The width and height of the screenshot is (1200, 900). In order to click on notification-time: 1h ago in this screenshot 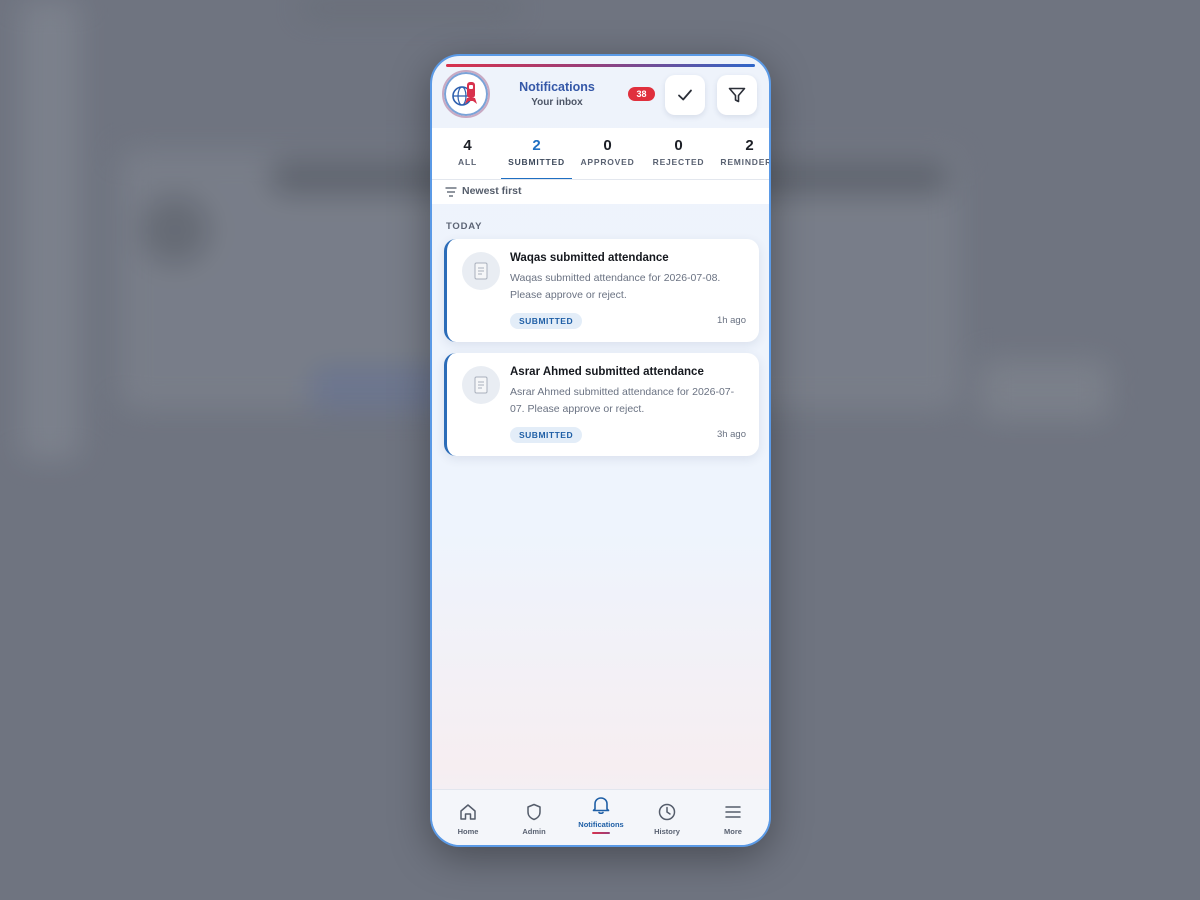, I will do `click(731, 320)`.